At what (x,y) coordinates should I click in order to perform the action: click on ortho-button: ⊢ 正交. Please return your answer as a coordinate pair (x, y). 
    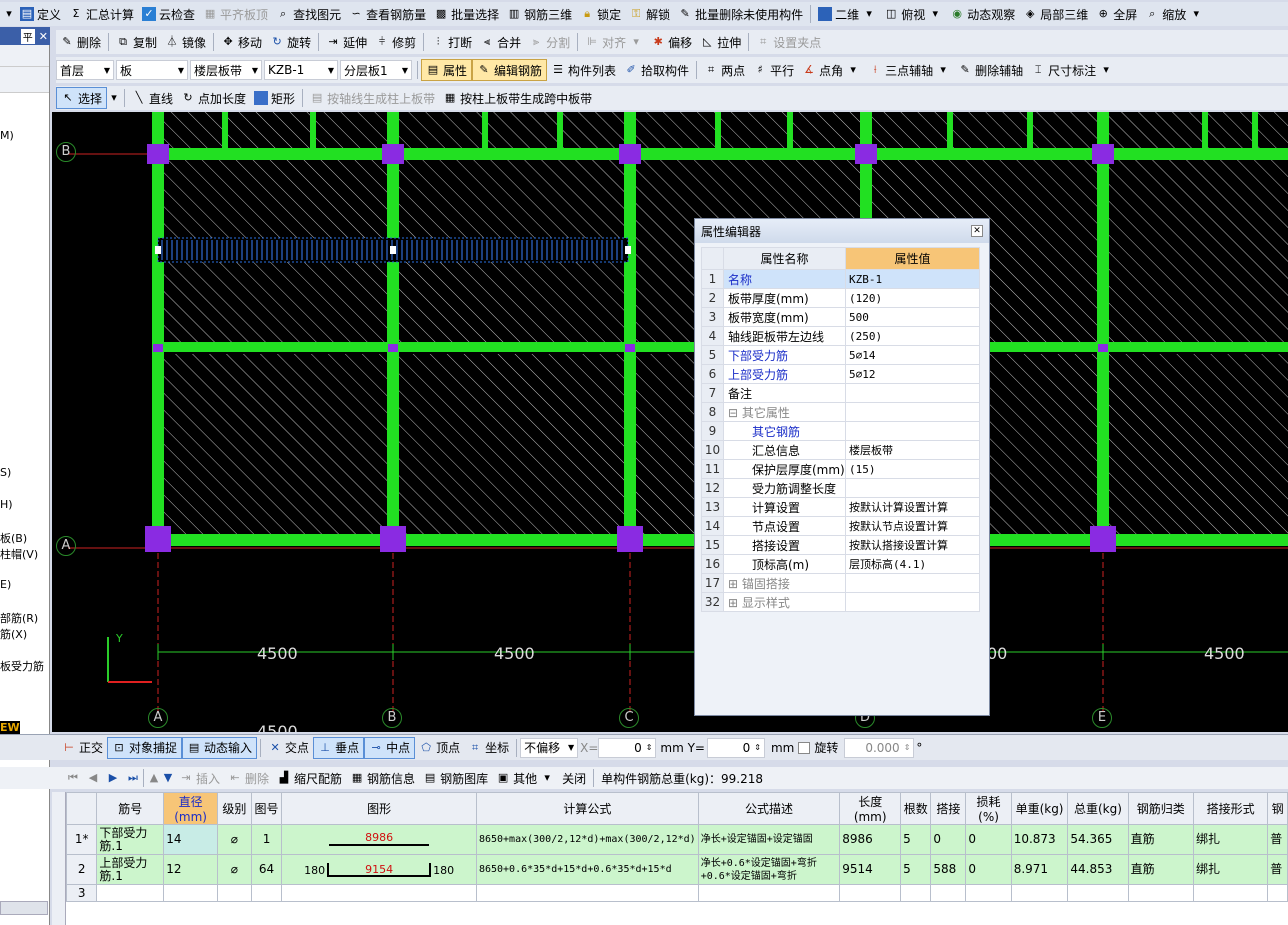
    Looking at the image, I should click on (82, 748).